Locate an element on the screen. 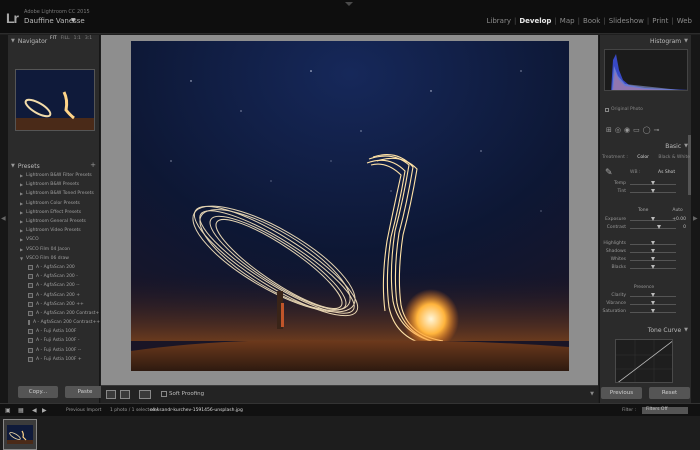 This screenshot has height=450, width=700. previous-button: Previous is located at coordinates (621, 393).